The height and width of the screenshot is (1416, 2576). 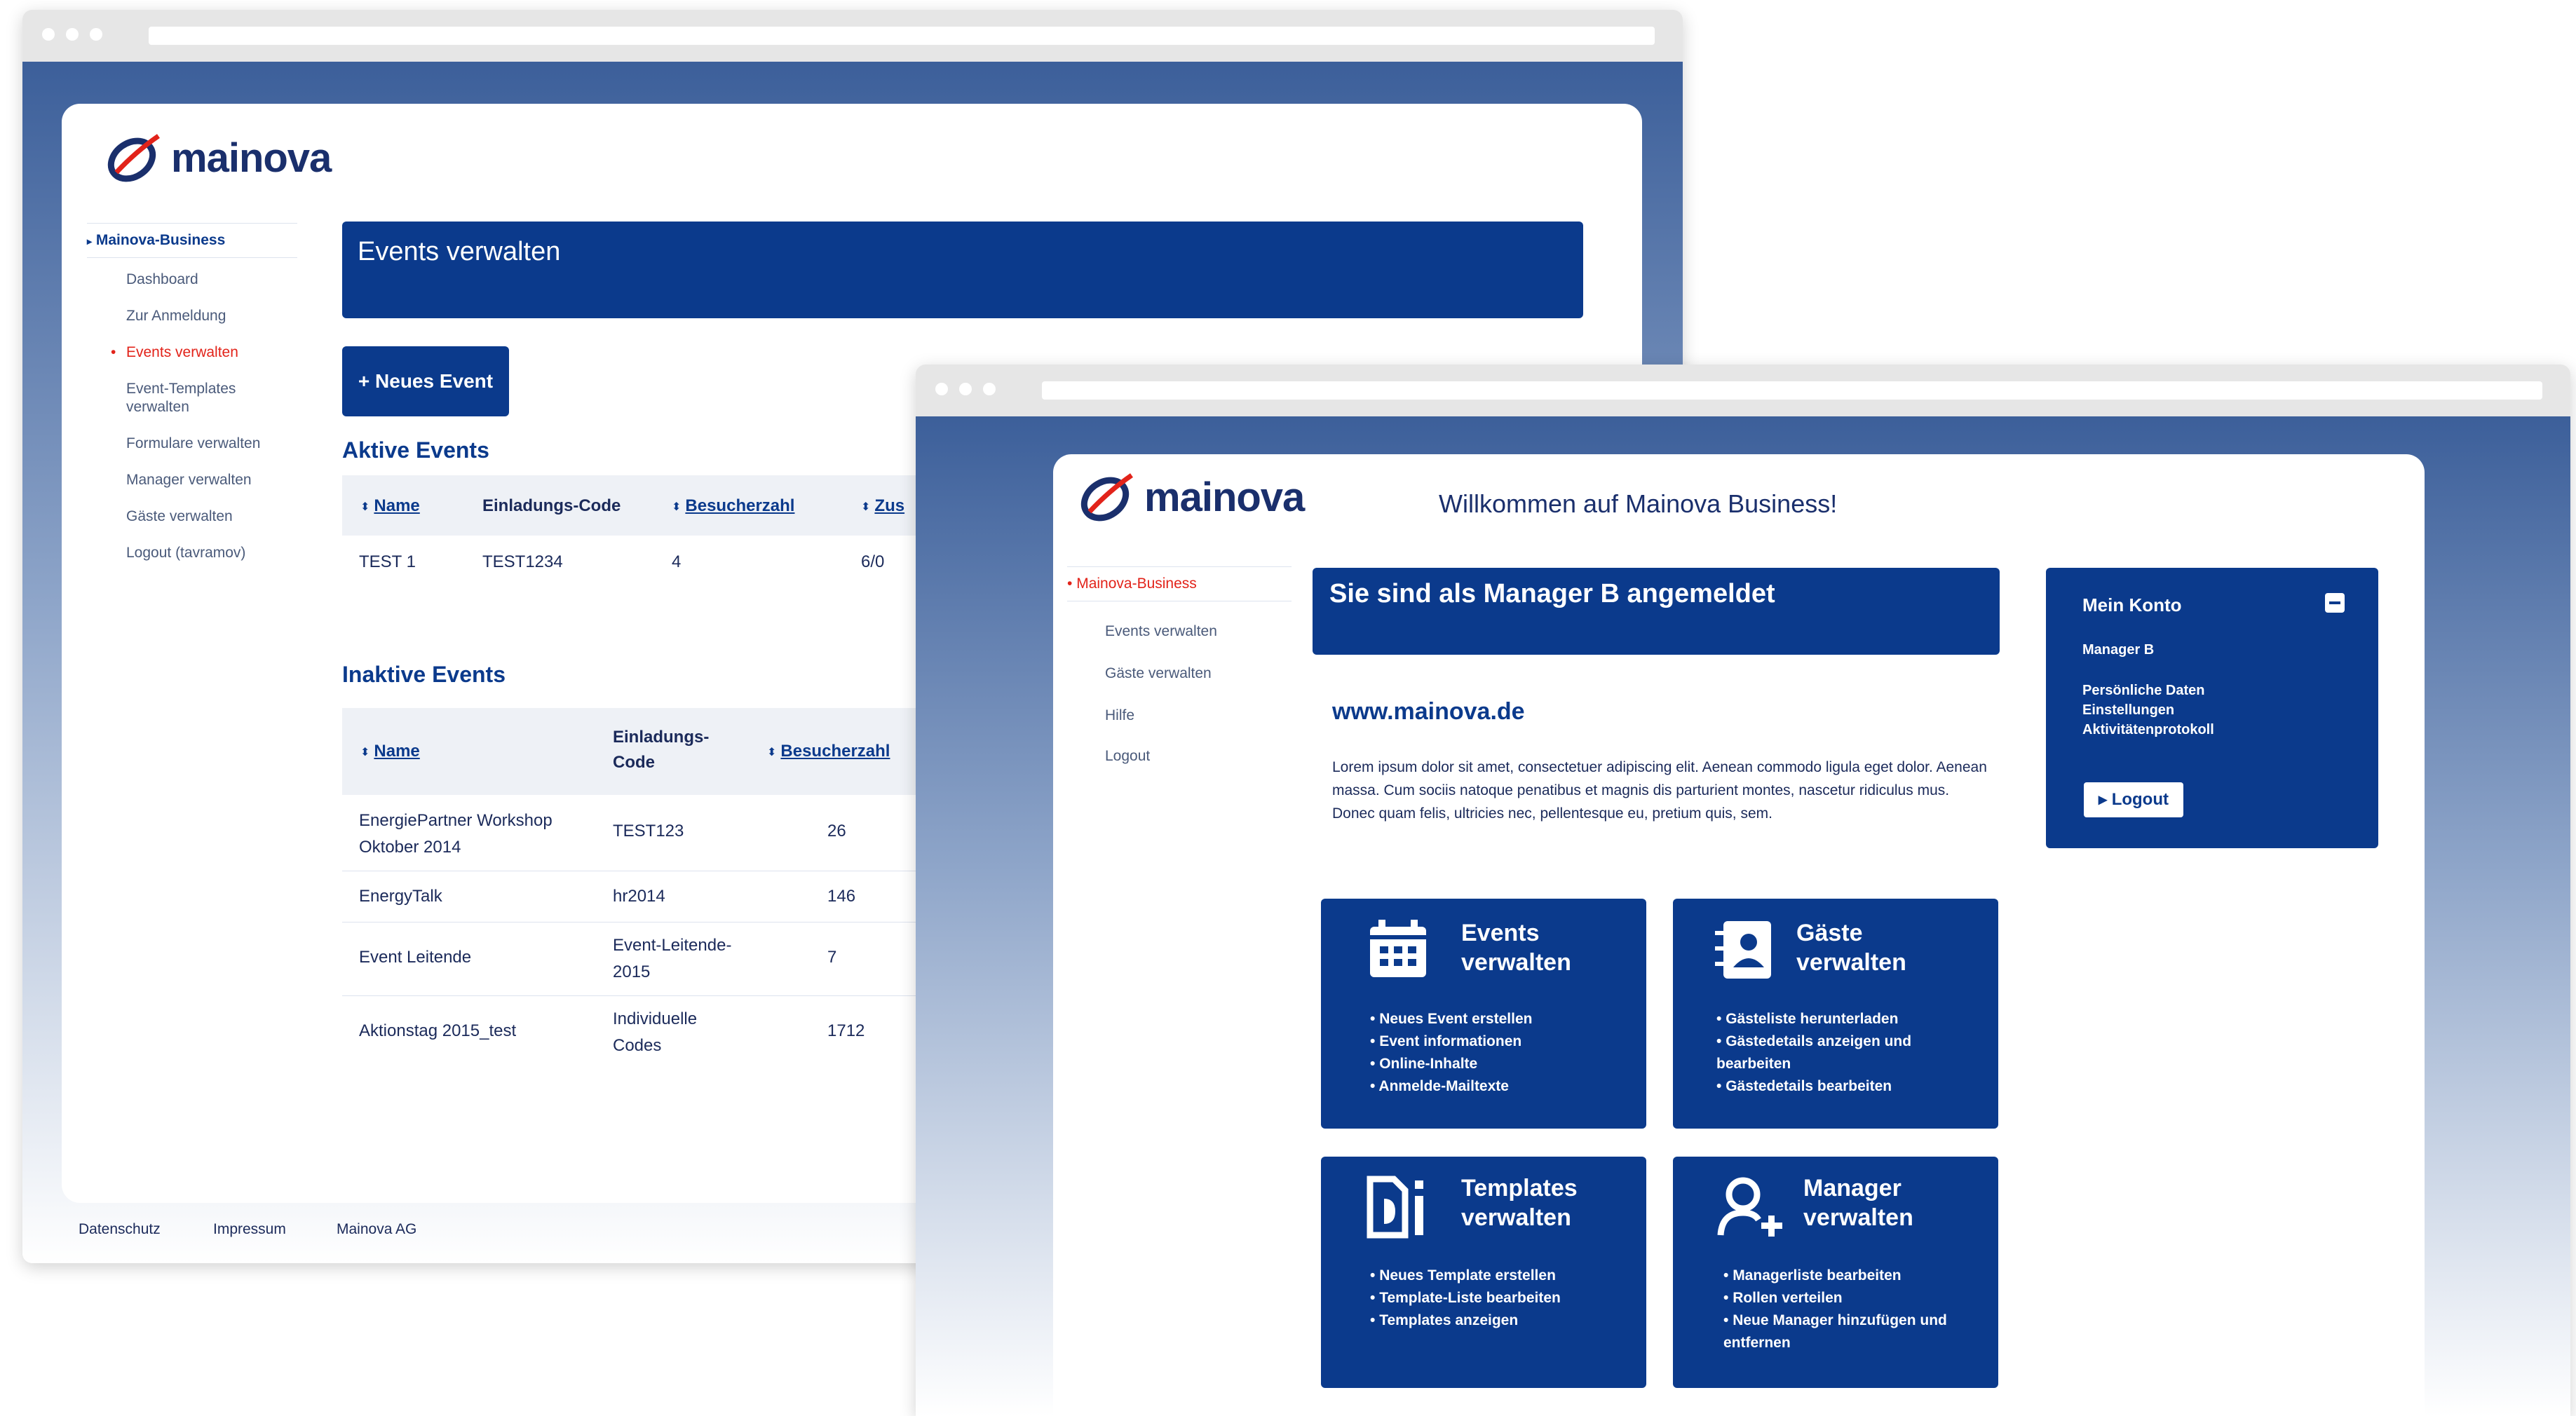 I want to click on sidebar-item-event-templates: Event-Templates verwalten, so click(x=192, y=398).